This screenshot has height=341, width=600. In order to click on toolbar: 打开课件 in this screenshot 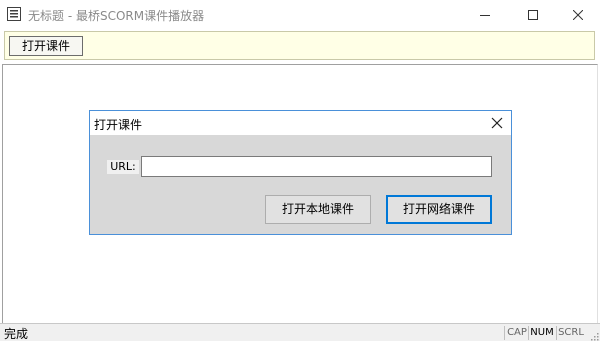, I will do `click(299, 45)`.